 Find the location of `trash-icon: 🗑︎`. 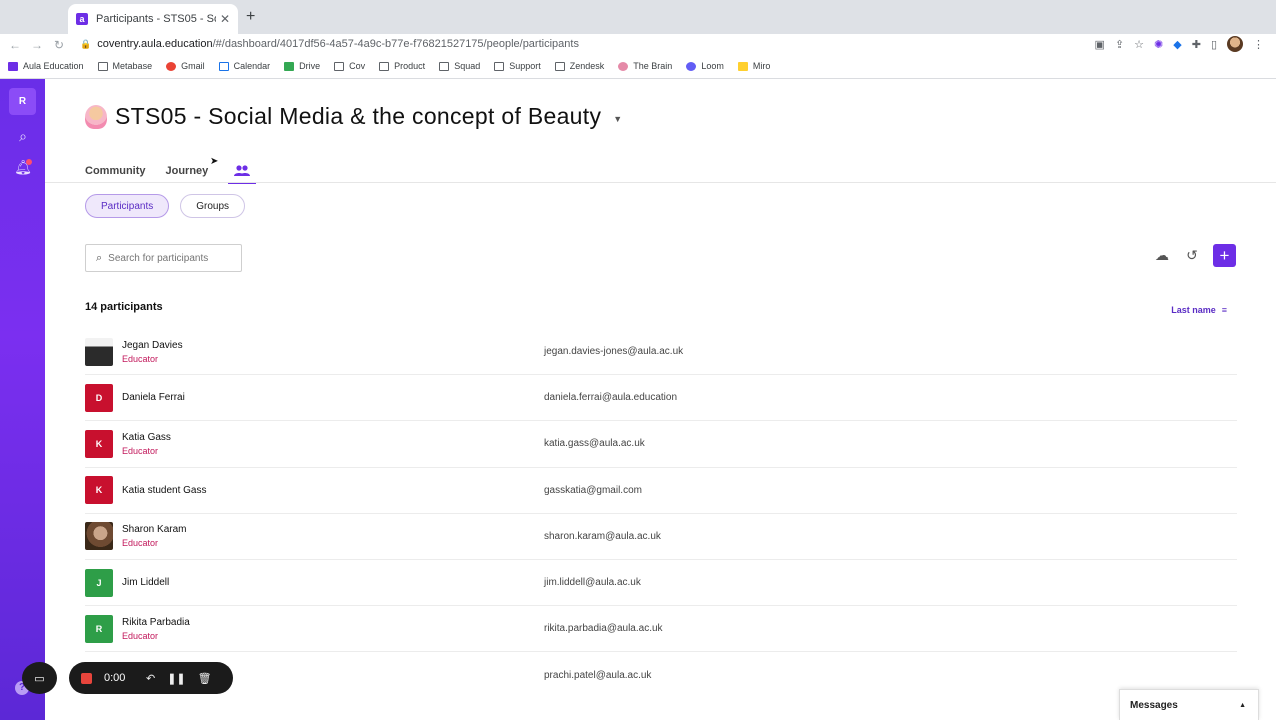

trash-icon: 🗑︎ is located at coordinates (205, 678).